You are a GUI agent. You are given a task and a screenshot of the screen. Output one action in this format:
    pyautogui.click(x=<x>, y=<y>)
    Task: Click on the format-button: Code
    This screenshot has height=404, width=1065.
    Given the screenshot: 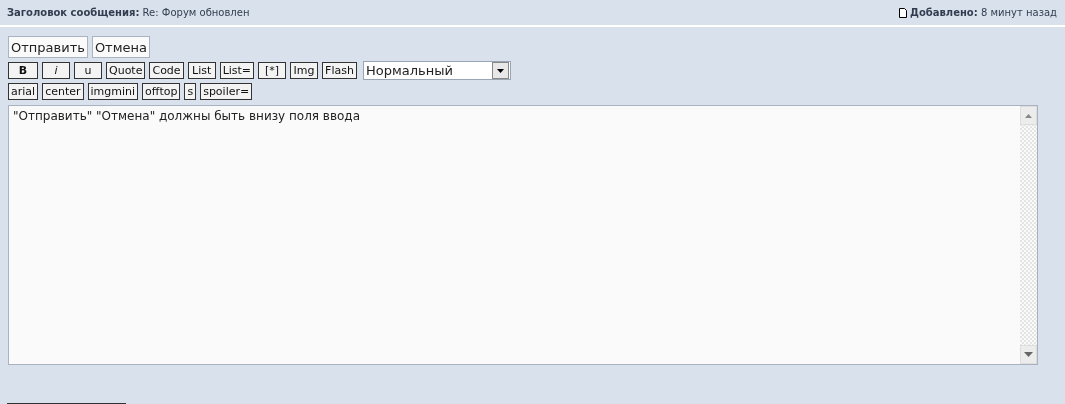 What is the action you would take?
    pyautogui.click(x=166, y=70)
    